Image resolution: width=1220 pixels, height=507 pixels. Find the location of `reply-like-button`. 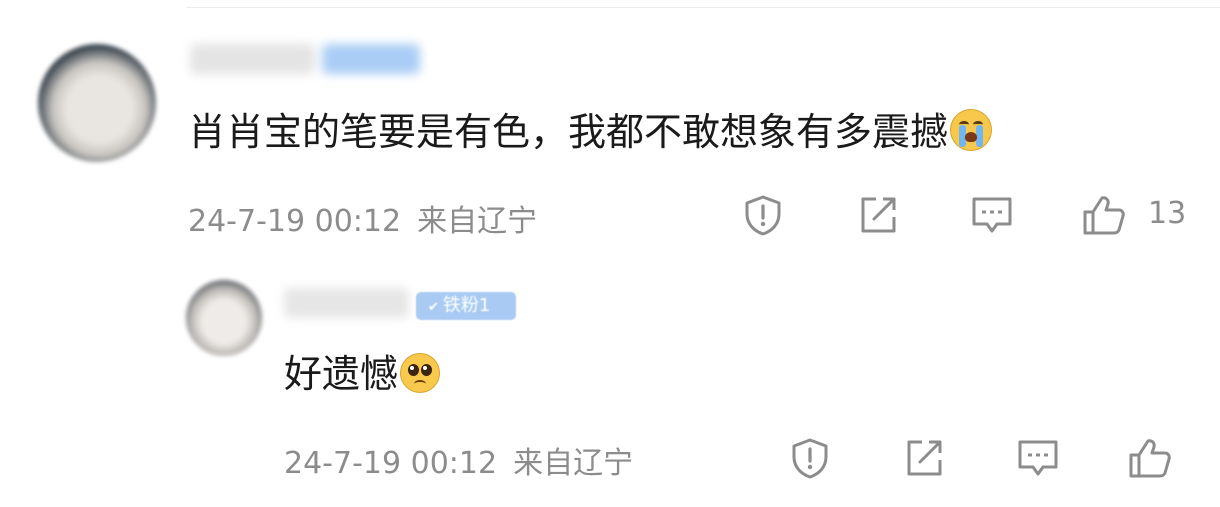

reply-like-button is located at coordinates (1150, 458).